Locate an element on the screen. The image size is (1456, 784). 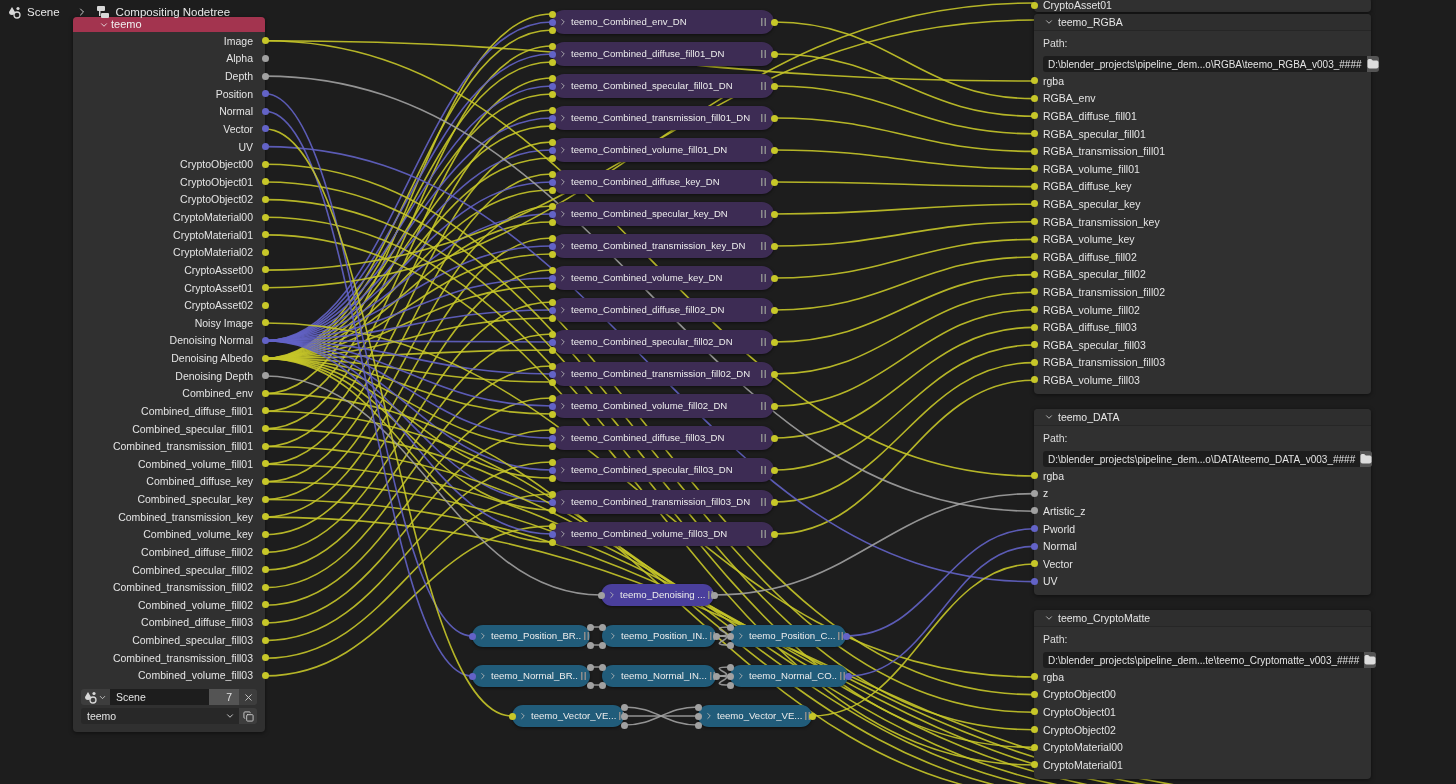
node-header: teemo_CryptoMatte is located at coordinates (1202, 618).